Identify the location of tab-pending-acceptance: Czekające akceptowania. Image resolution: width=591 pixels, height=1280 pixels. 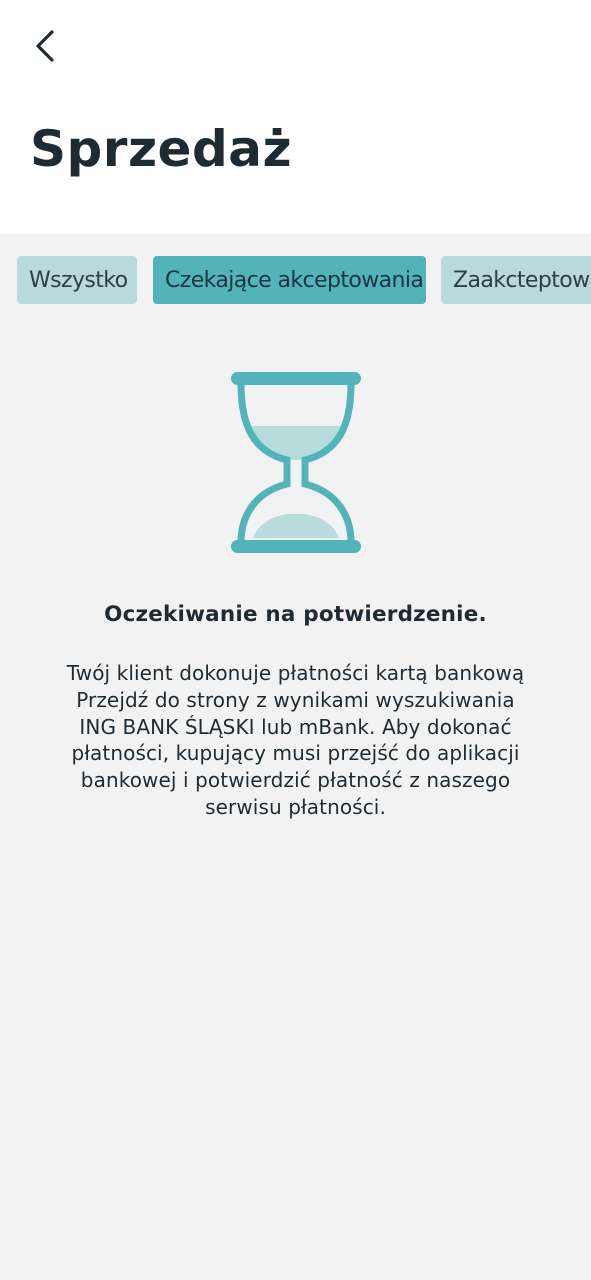
(289, 280).